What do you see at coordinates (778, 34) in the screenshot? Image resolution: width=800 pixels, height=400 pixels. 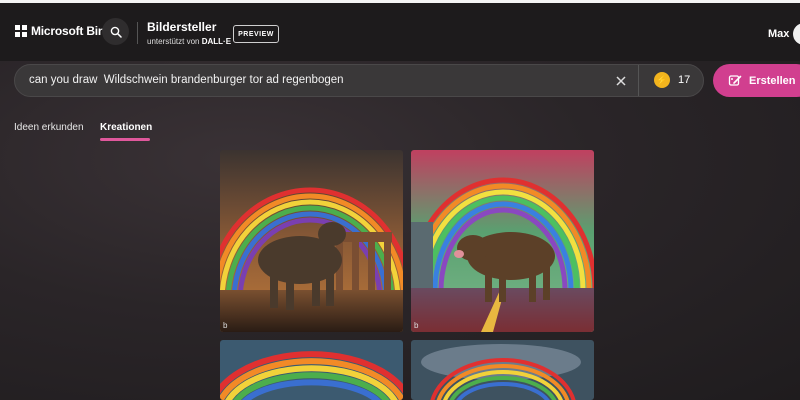 I see `user-name: Max` at bounding box center [778, 34].